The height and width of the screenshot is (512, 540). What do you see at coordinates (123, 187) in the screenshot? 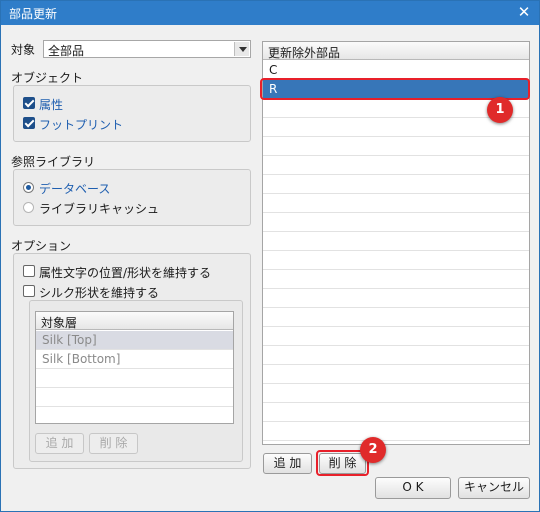
I see `database-radio-row: データベース` at bounding box center [123, 187].